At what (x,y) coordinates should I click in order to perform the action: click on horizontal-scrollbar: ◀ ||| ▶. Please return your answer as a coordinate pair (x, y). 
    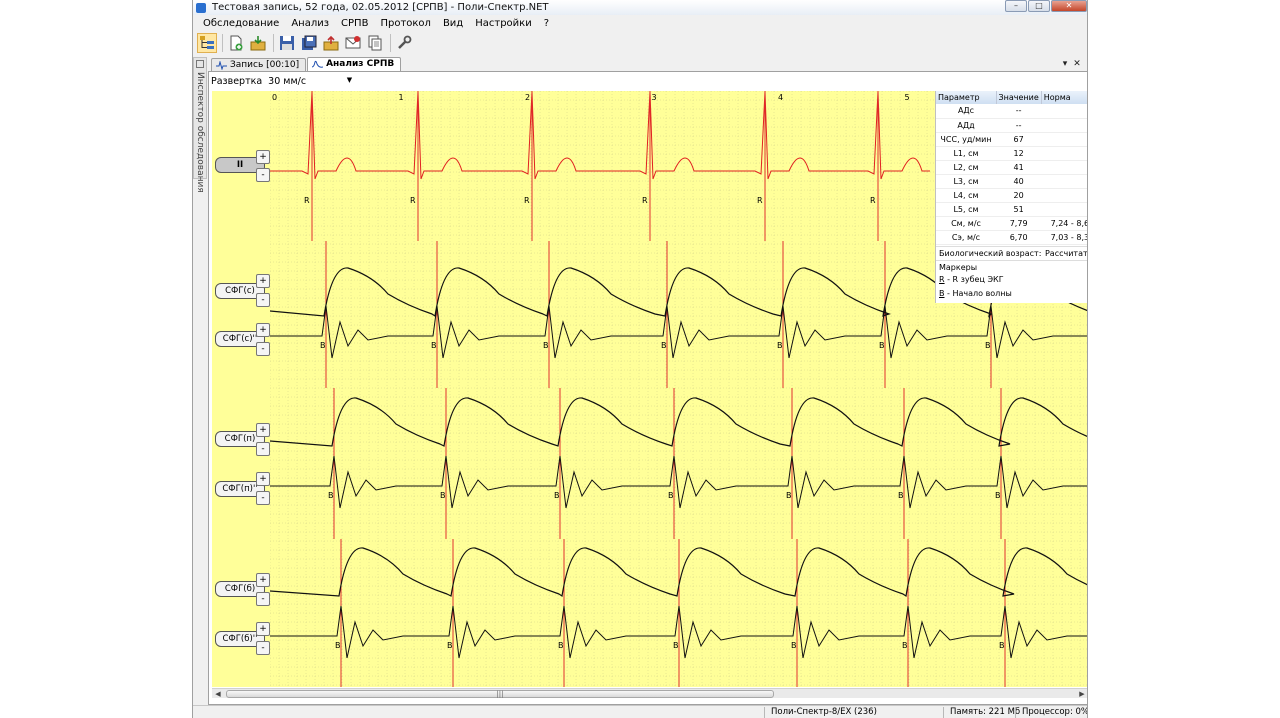
    Looking at the image, I should click on (649, 693).